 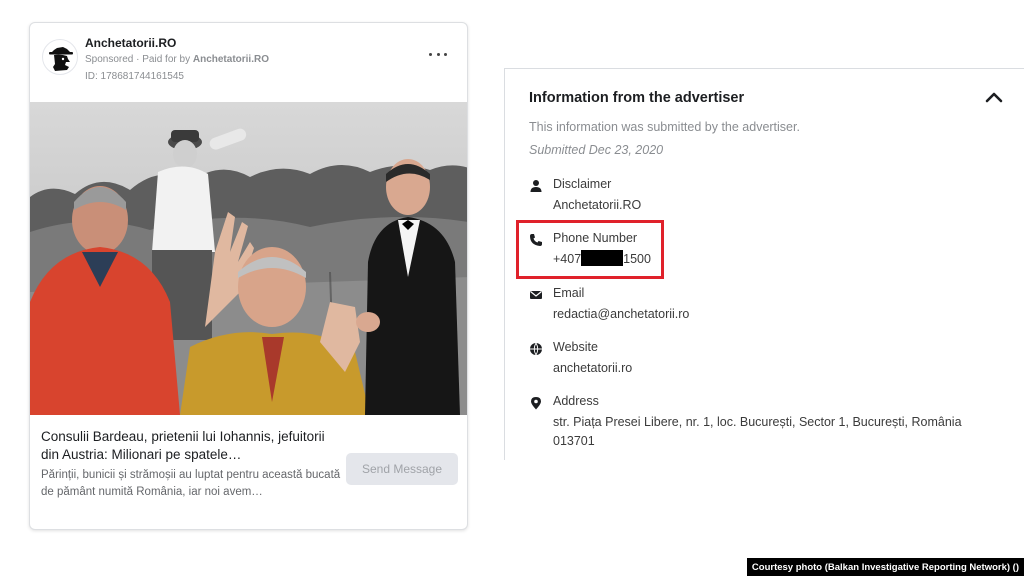 What do you see at coordinates (637, 259) in the screenshot?
I see `phone-suffix: 1500` at bounding box center [637, 259].